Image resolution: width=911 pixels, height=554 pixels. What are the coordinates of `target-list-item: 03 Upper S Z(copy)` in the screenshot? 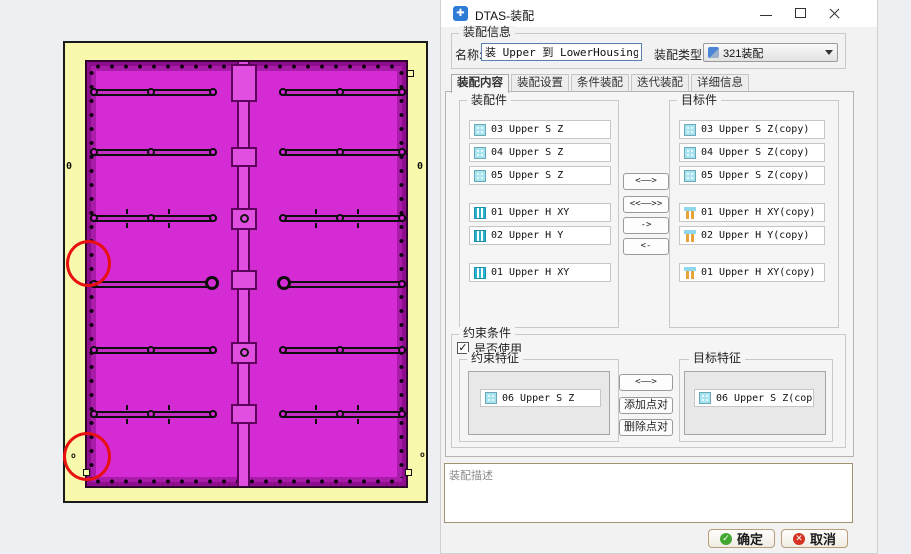 It's located at (752, 129).